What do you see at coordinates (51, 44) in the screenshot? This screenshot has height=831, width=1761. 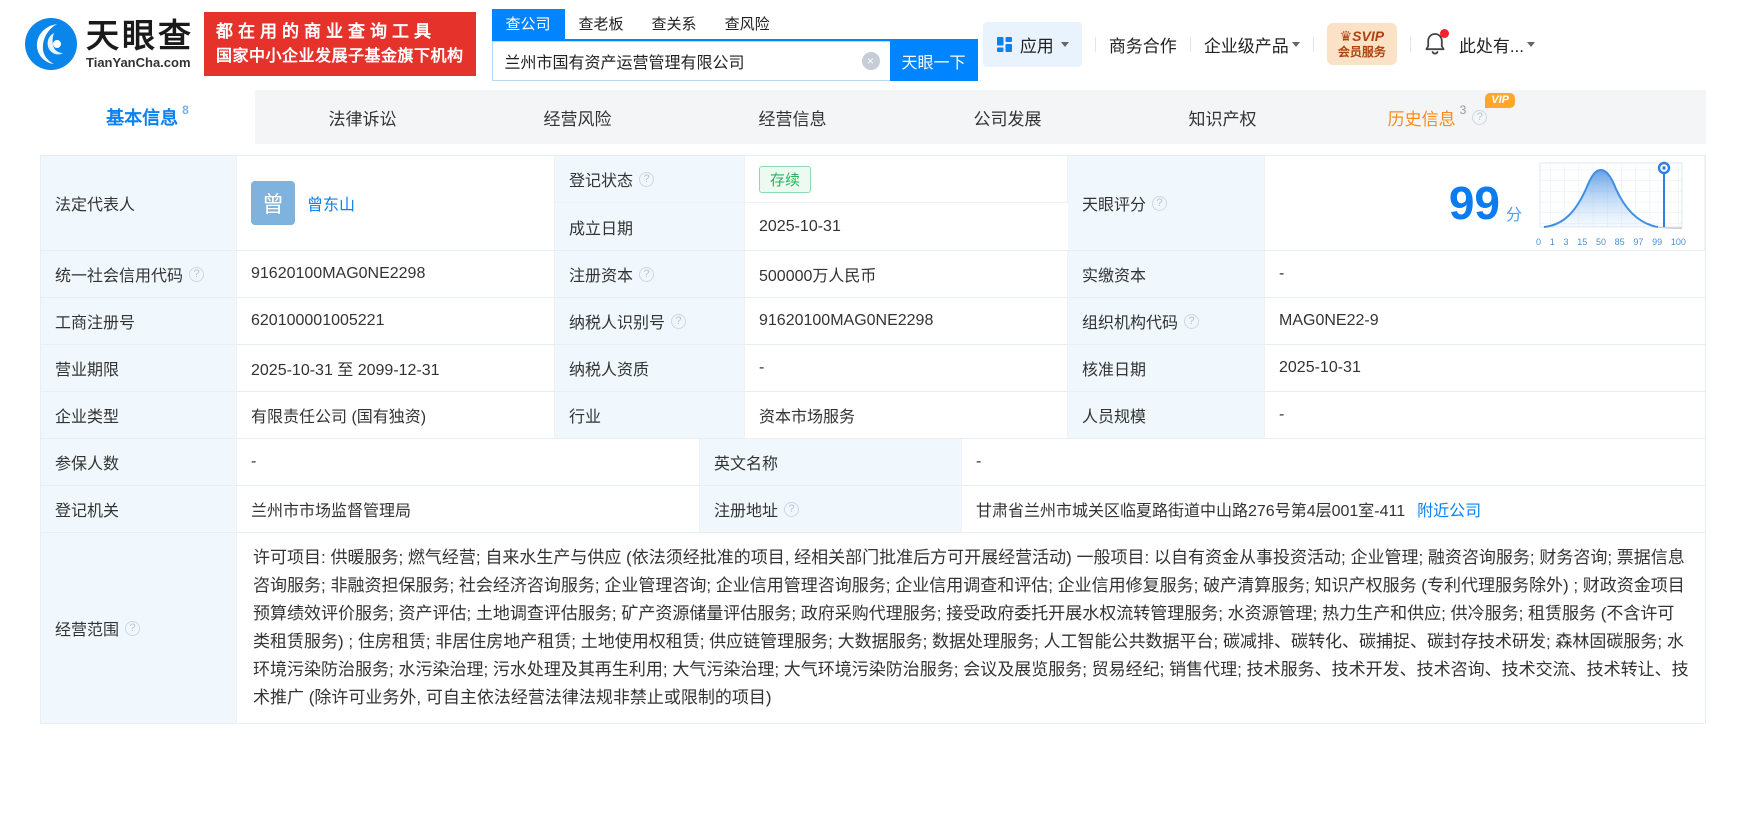 I see `tianyancha-logo-icon` at bounding box center [51, 44].